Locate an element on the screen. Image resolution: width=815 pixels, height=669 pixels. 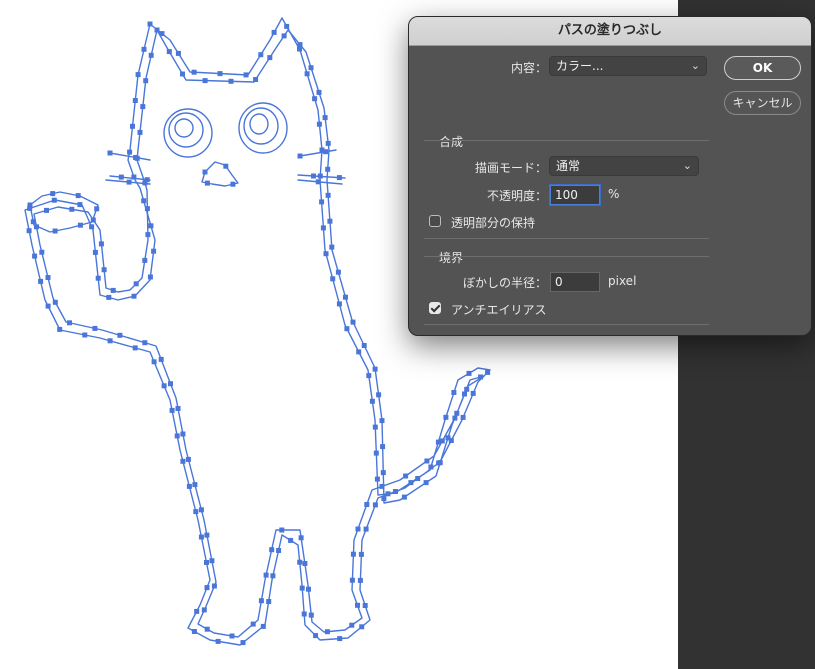
feather-radius-input: 0 is located at coordinates (575, 282).